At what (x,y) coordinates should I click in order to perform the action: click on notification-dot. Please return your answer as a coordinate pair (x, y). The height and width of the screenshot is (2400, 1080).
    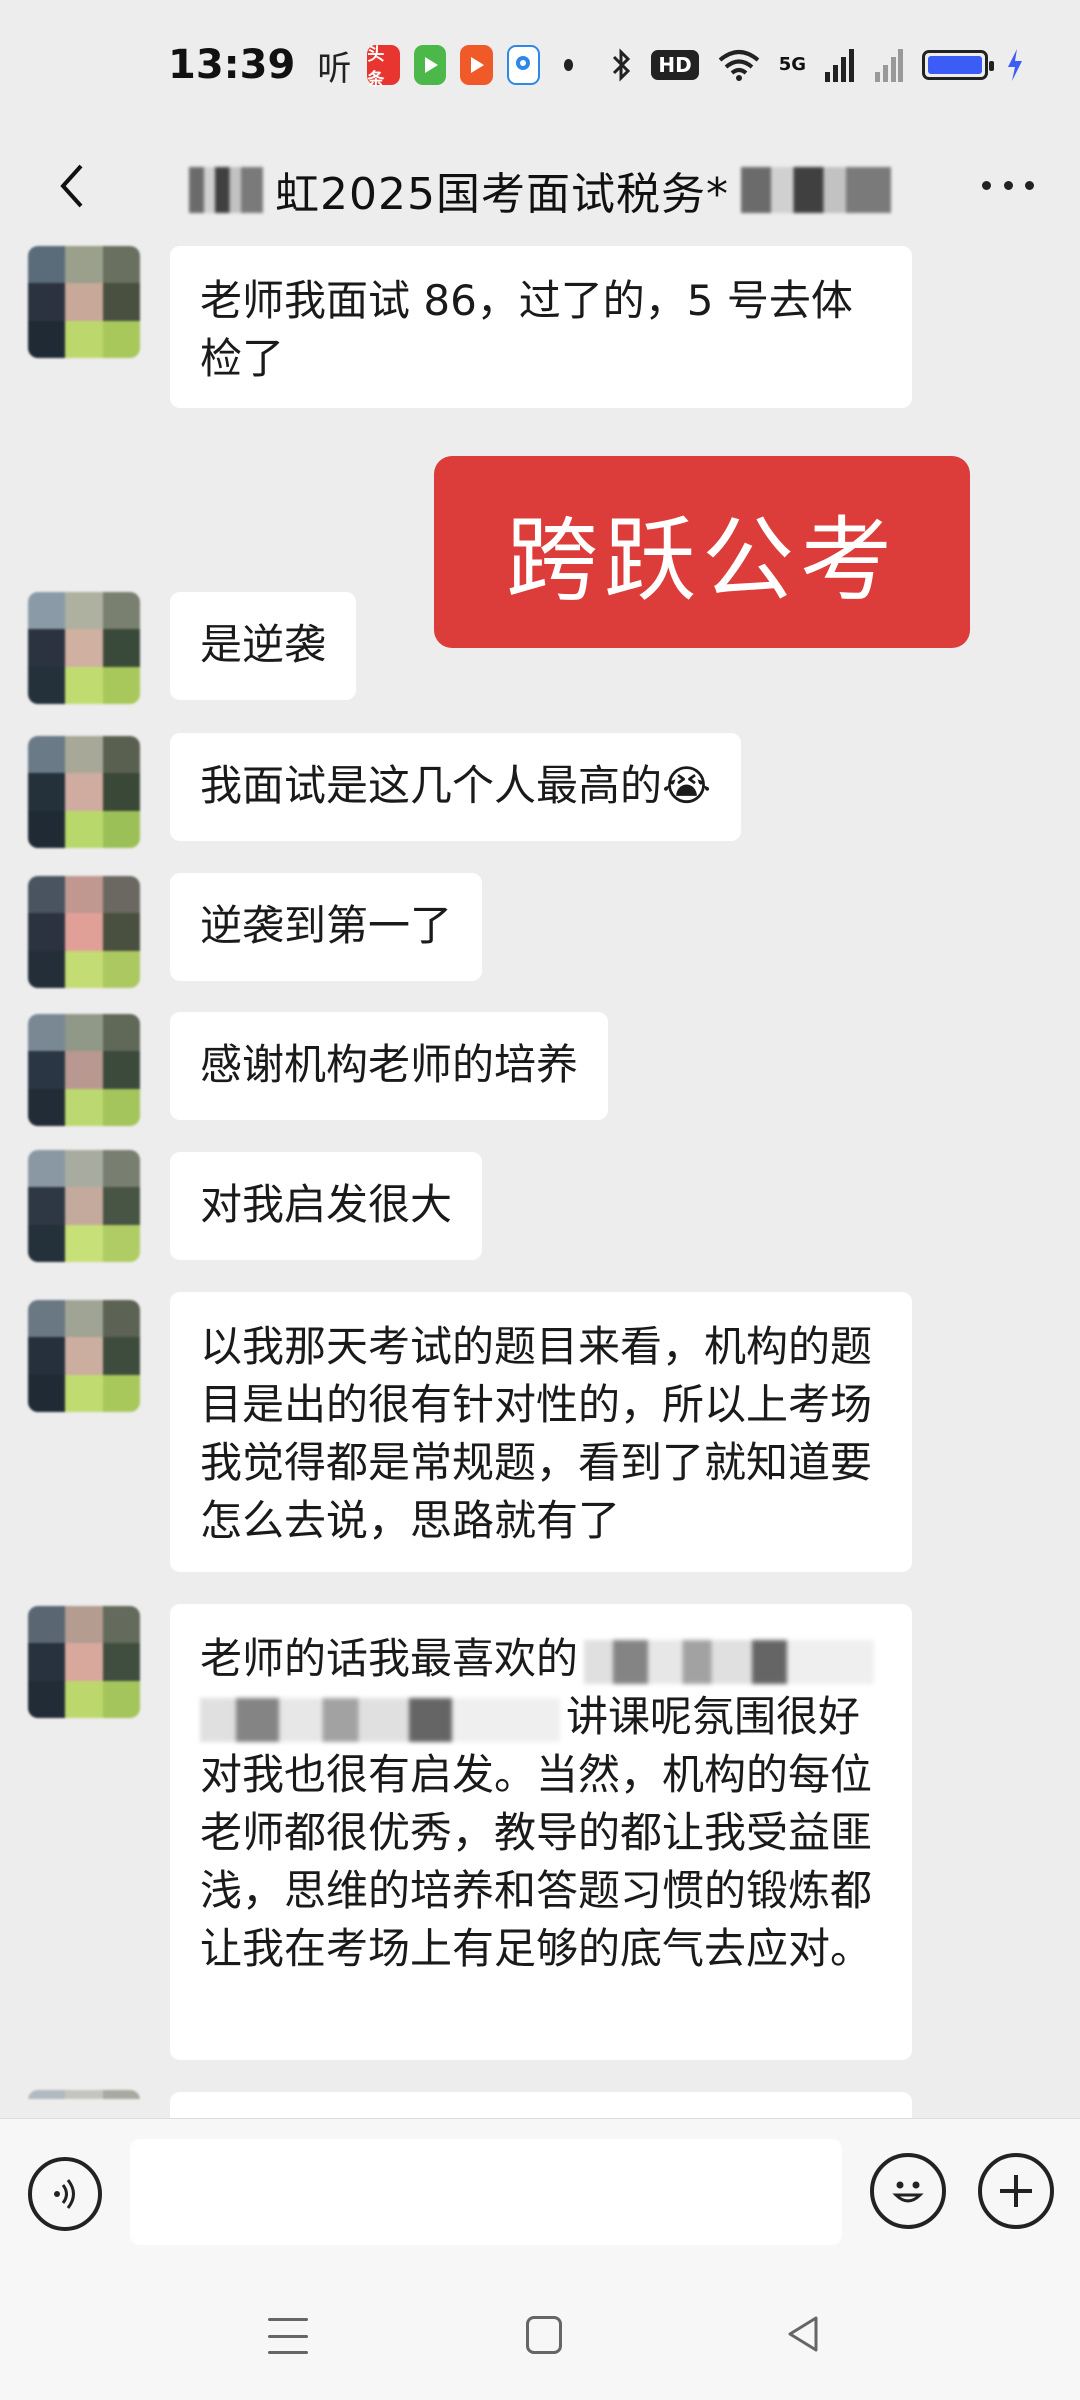
    Looking at the image, I should click on (568, 65).